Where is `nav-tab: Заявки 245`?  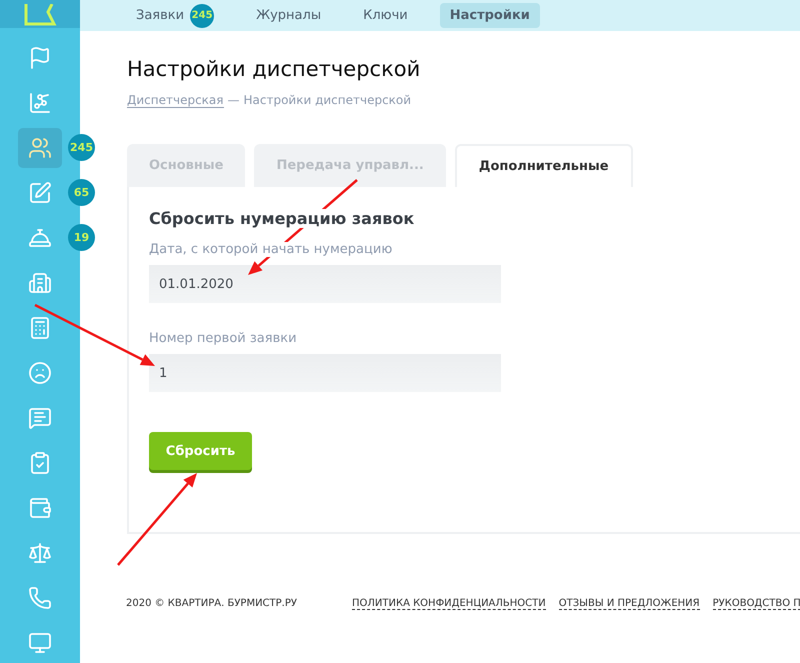 nav-tab: Заявки 245 is located at coordinates (175, 16).